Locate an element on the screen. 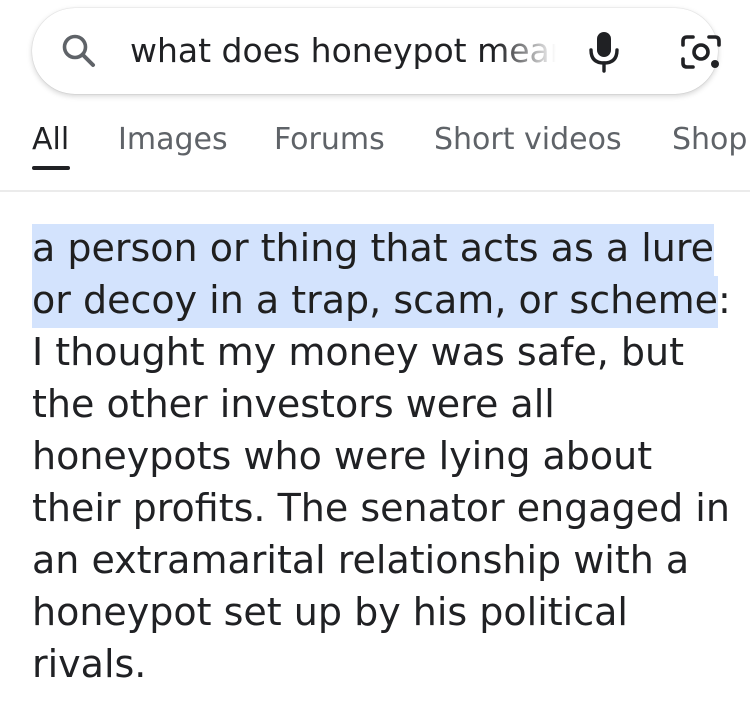  camera-lens-icon is located at coordinates (701, 52).